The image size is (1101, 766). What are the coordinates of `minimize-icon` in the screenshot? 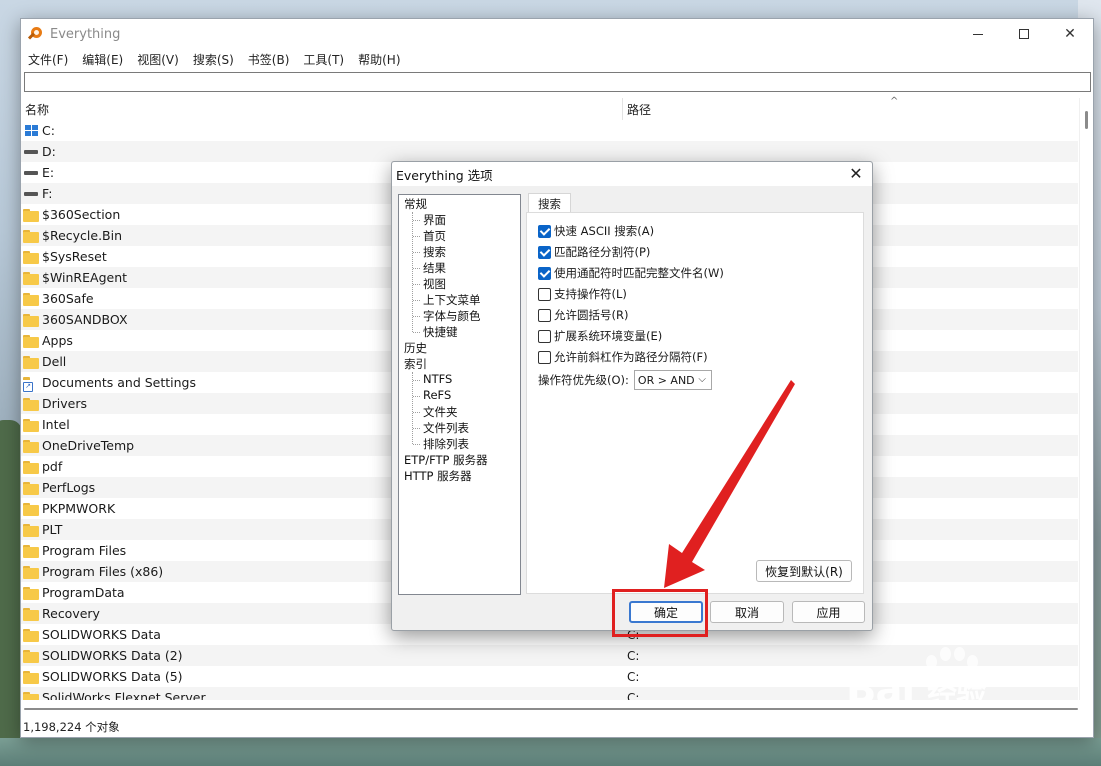 It's located at (978, 34).